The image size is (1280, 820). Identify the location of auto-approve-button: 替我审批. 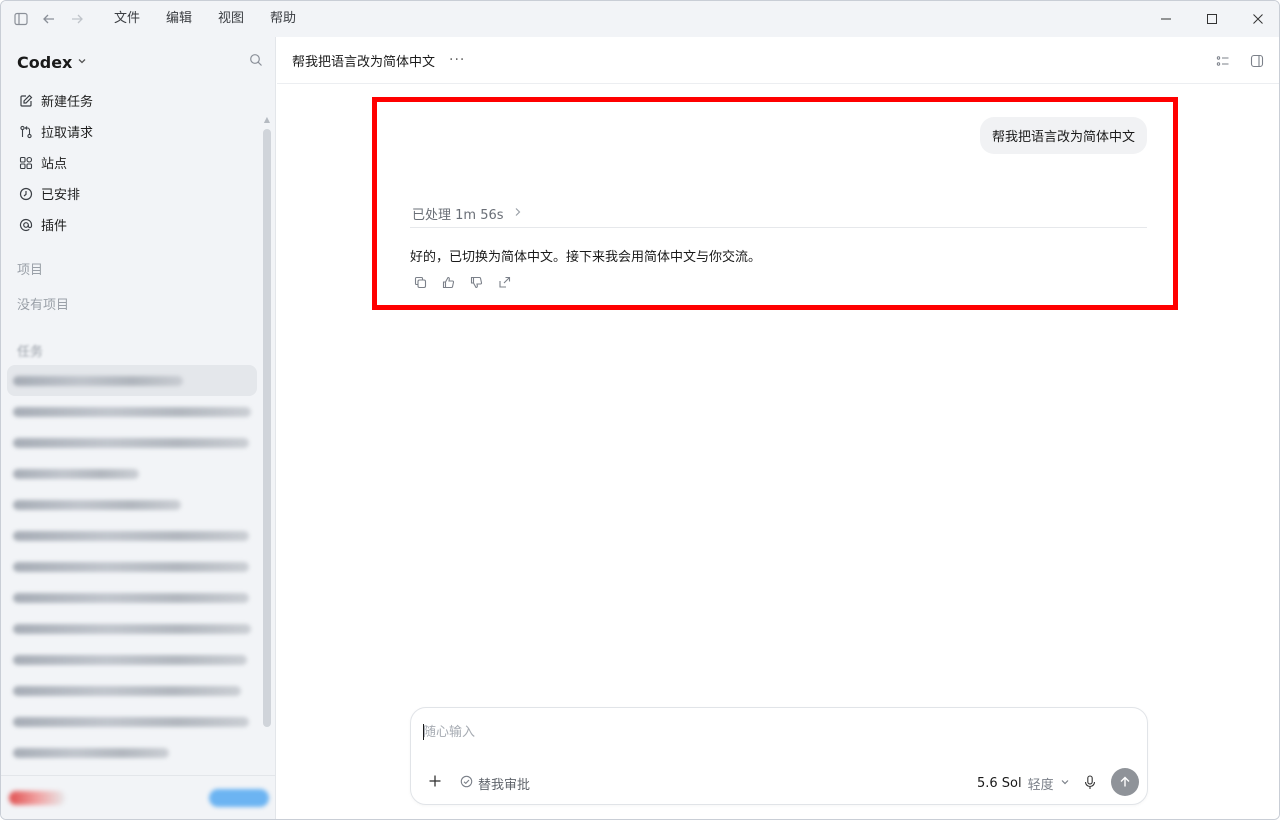
(495, 783).